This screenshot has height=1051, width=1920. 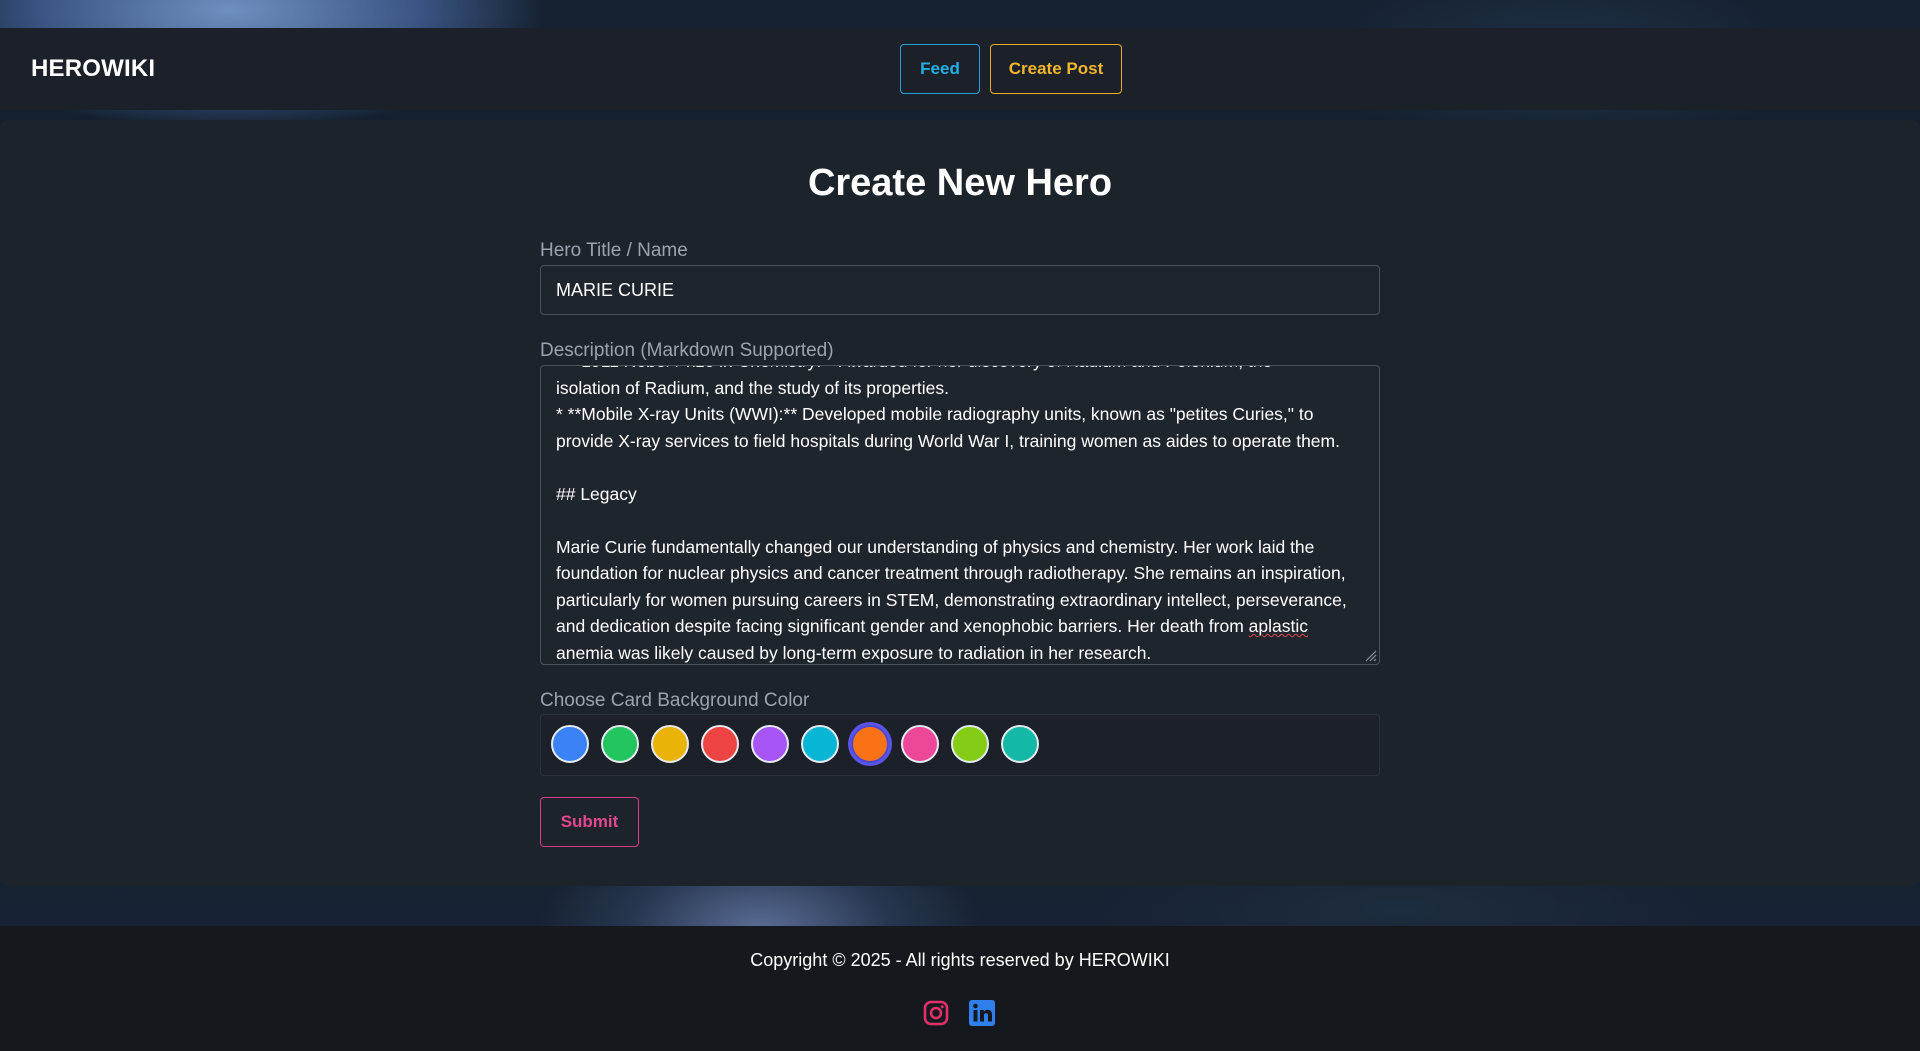 What do you see at coordinates (1056, 69) in the screenshot?
I see `create-post-button: Create Post` at bounding box center [1056, 69].